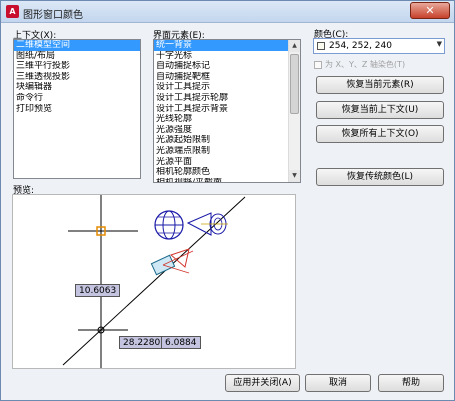  Describe the element at coordinates (338, 383) in the screenshot. I see `cancel-button: 取消` at that location.